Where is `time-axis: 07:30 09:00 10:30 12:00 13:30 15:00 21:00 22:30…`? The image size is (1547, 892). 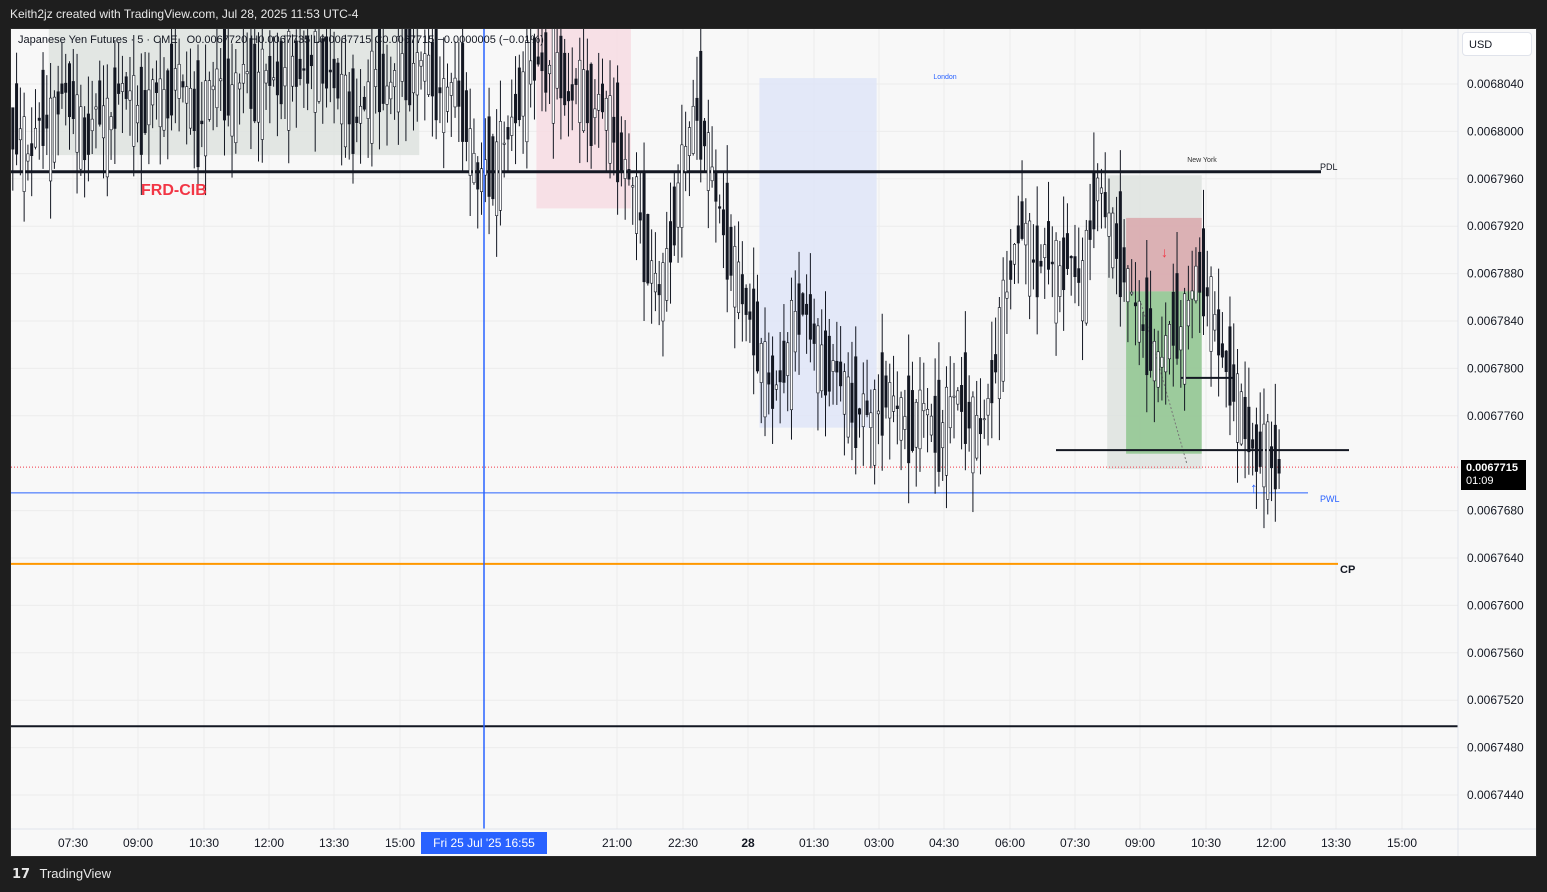
time-axis: 07:30 09:00 10:30 12:00 13:30 15:00 21:00 22:30… is located at coordinates (773, 839).